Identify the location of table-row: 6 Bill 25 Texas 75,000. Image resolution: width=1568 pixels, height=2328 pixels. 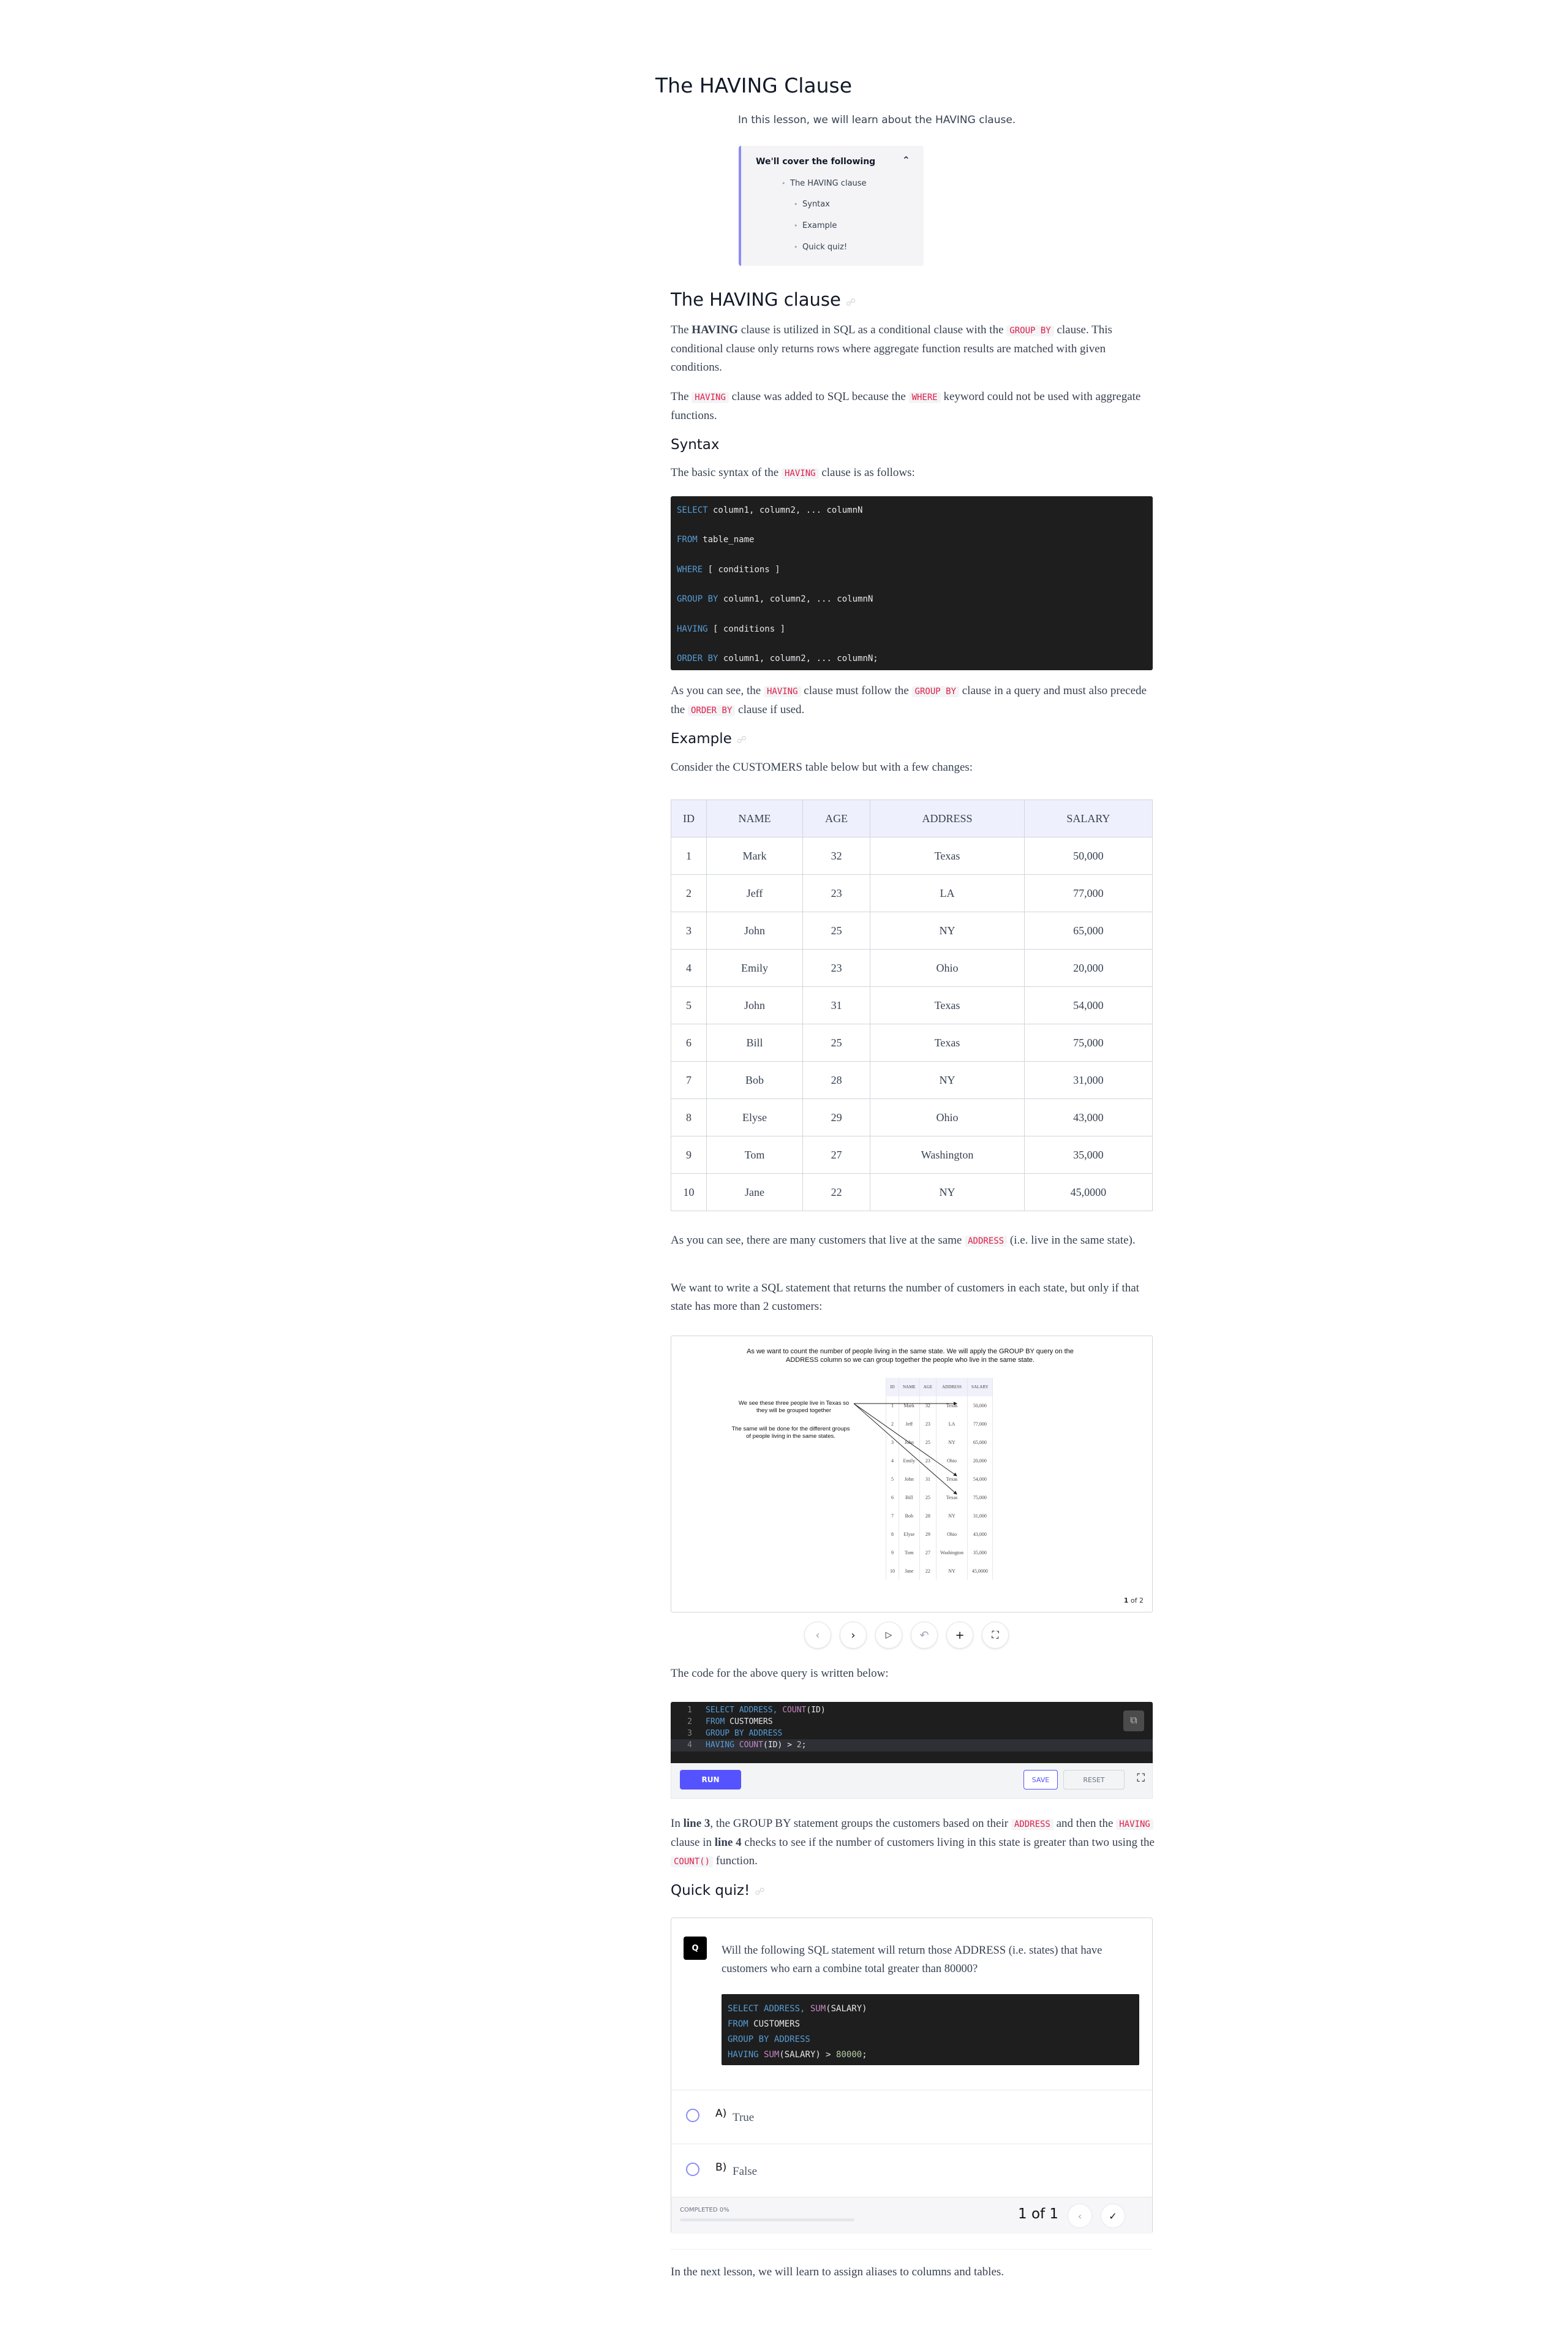
(911, 1043).